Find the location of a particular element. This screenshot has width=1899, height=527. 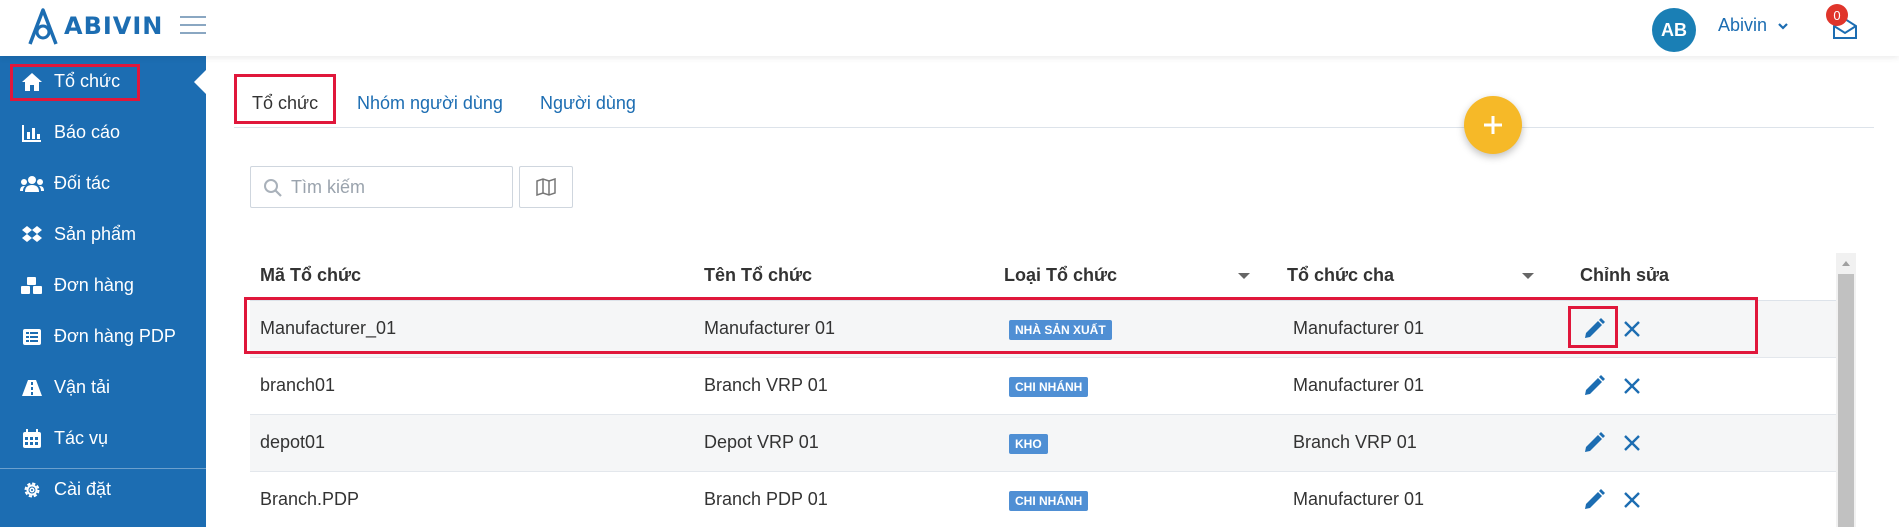

map-icon is located at coordinates (546, 187).